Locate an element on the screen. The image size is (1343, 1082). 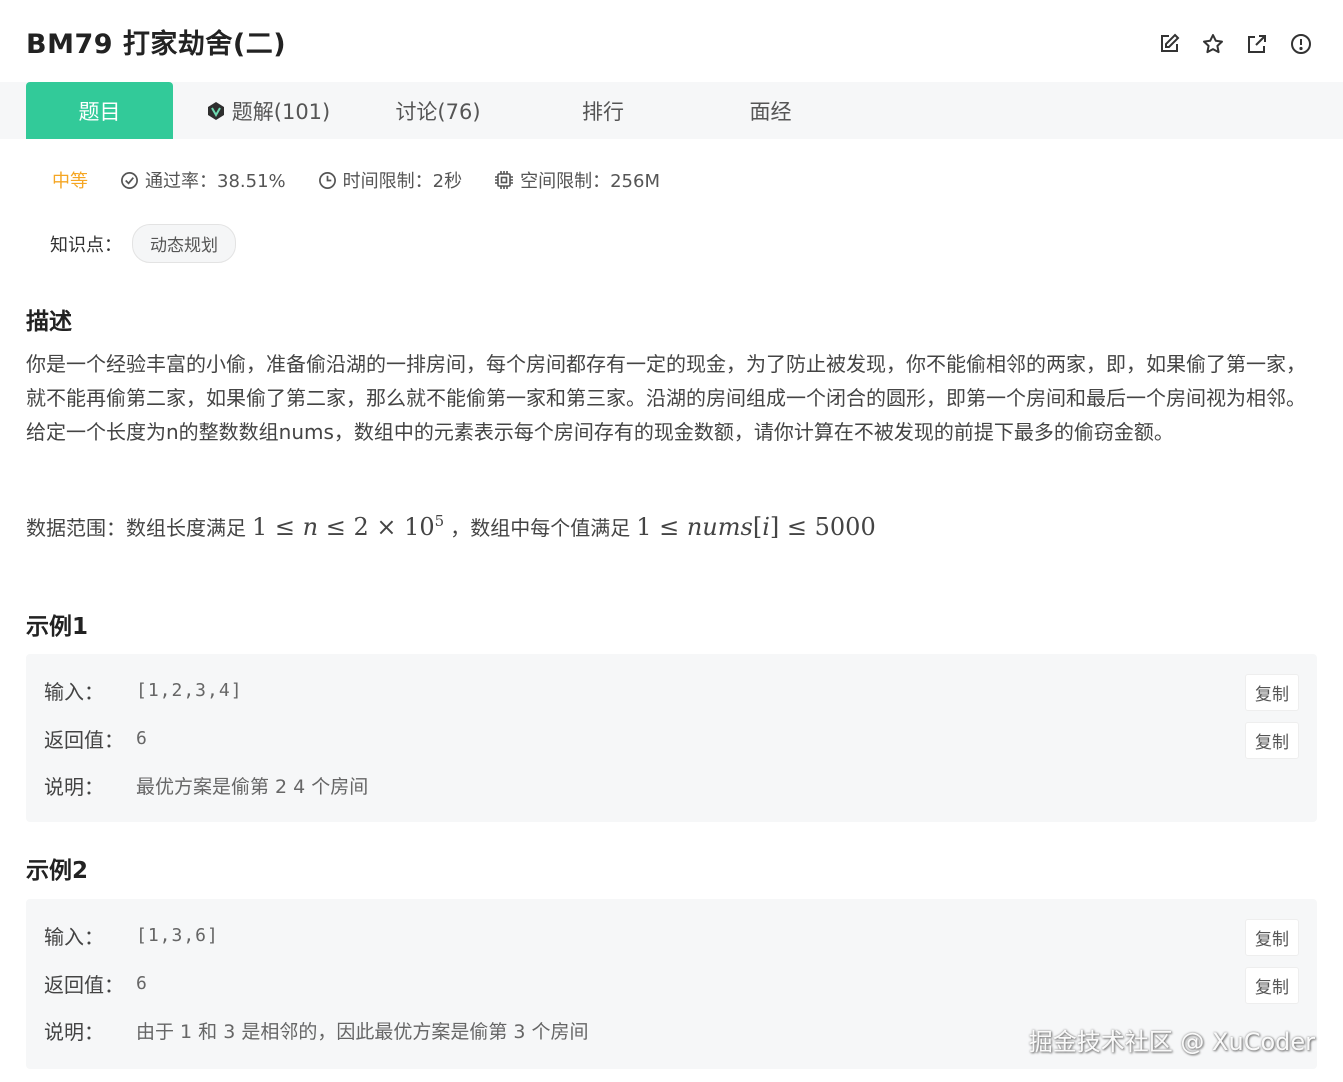
chip-icon is located at coordinates (504, 180).